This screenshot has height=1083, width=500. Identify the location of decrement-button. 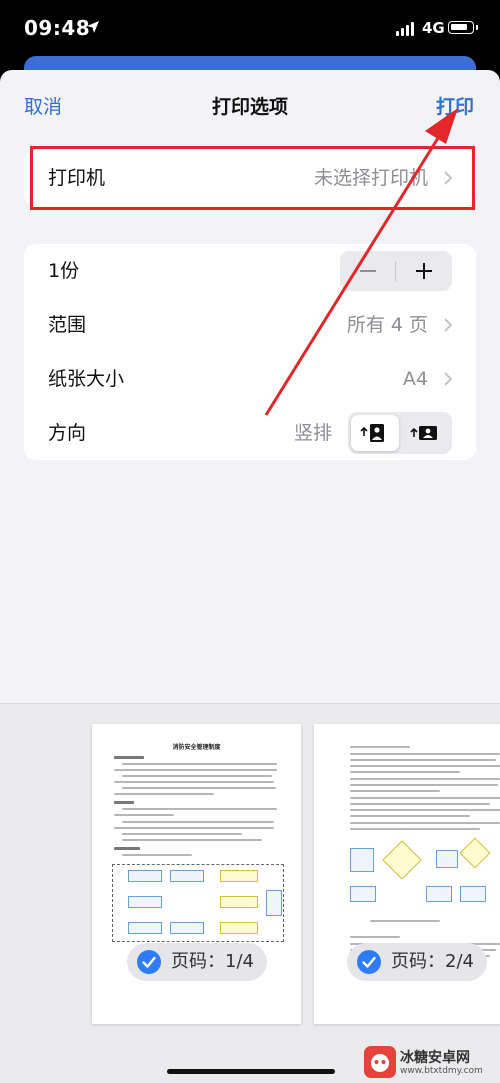
(368, 271).